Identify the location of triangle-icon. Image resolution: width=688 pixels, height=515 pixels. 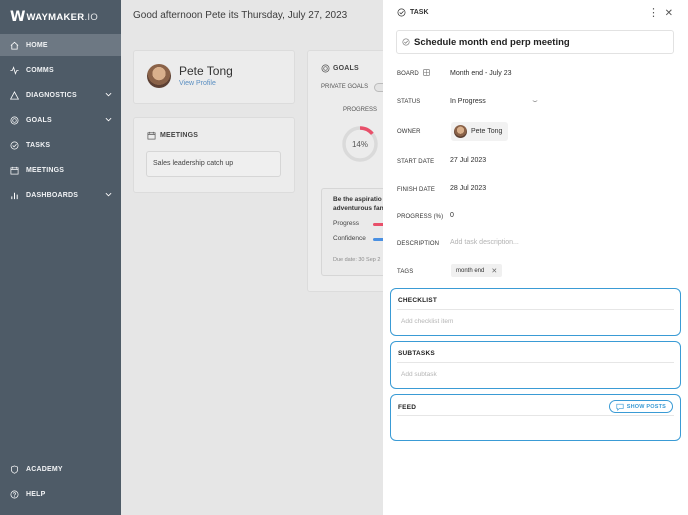
(14, 95).